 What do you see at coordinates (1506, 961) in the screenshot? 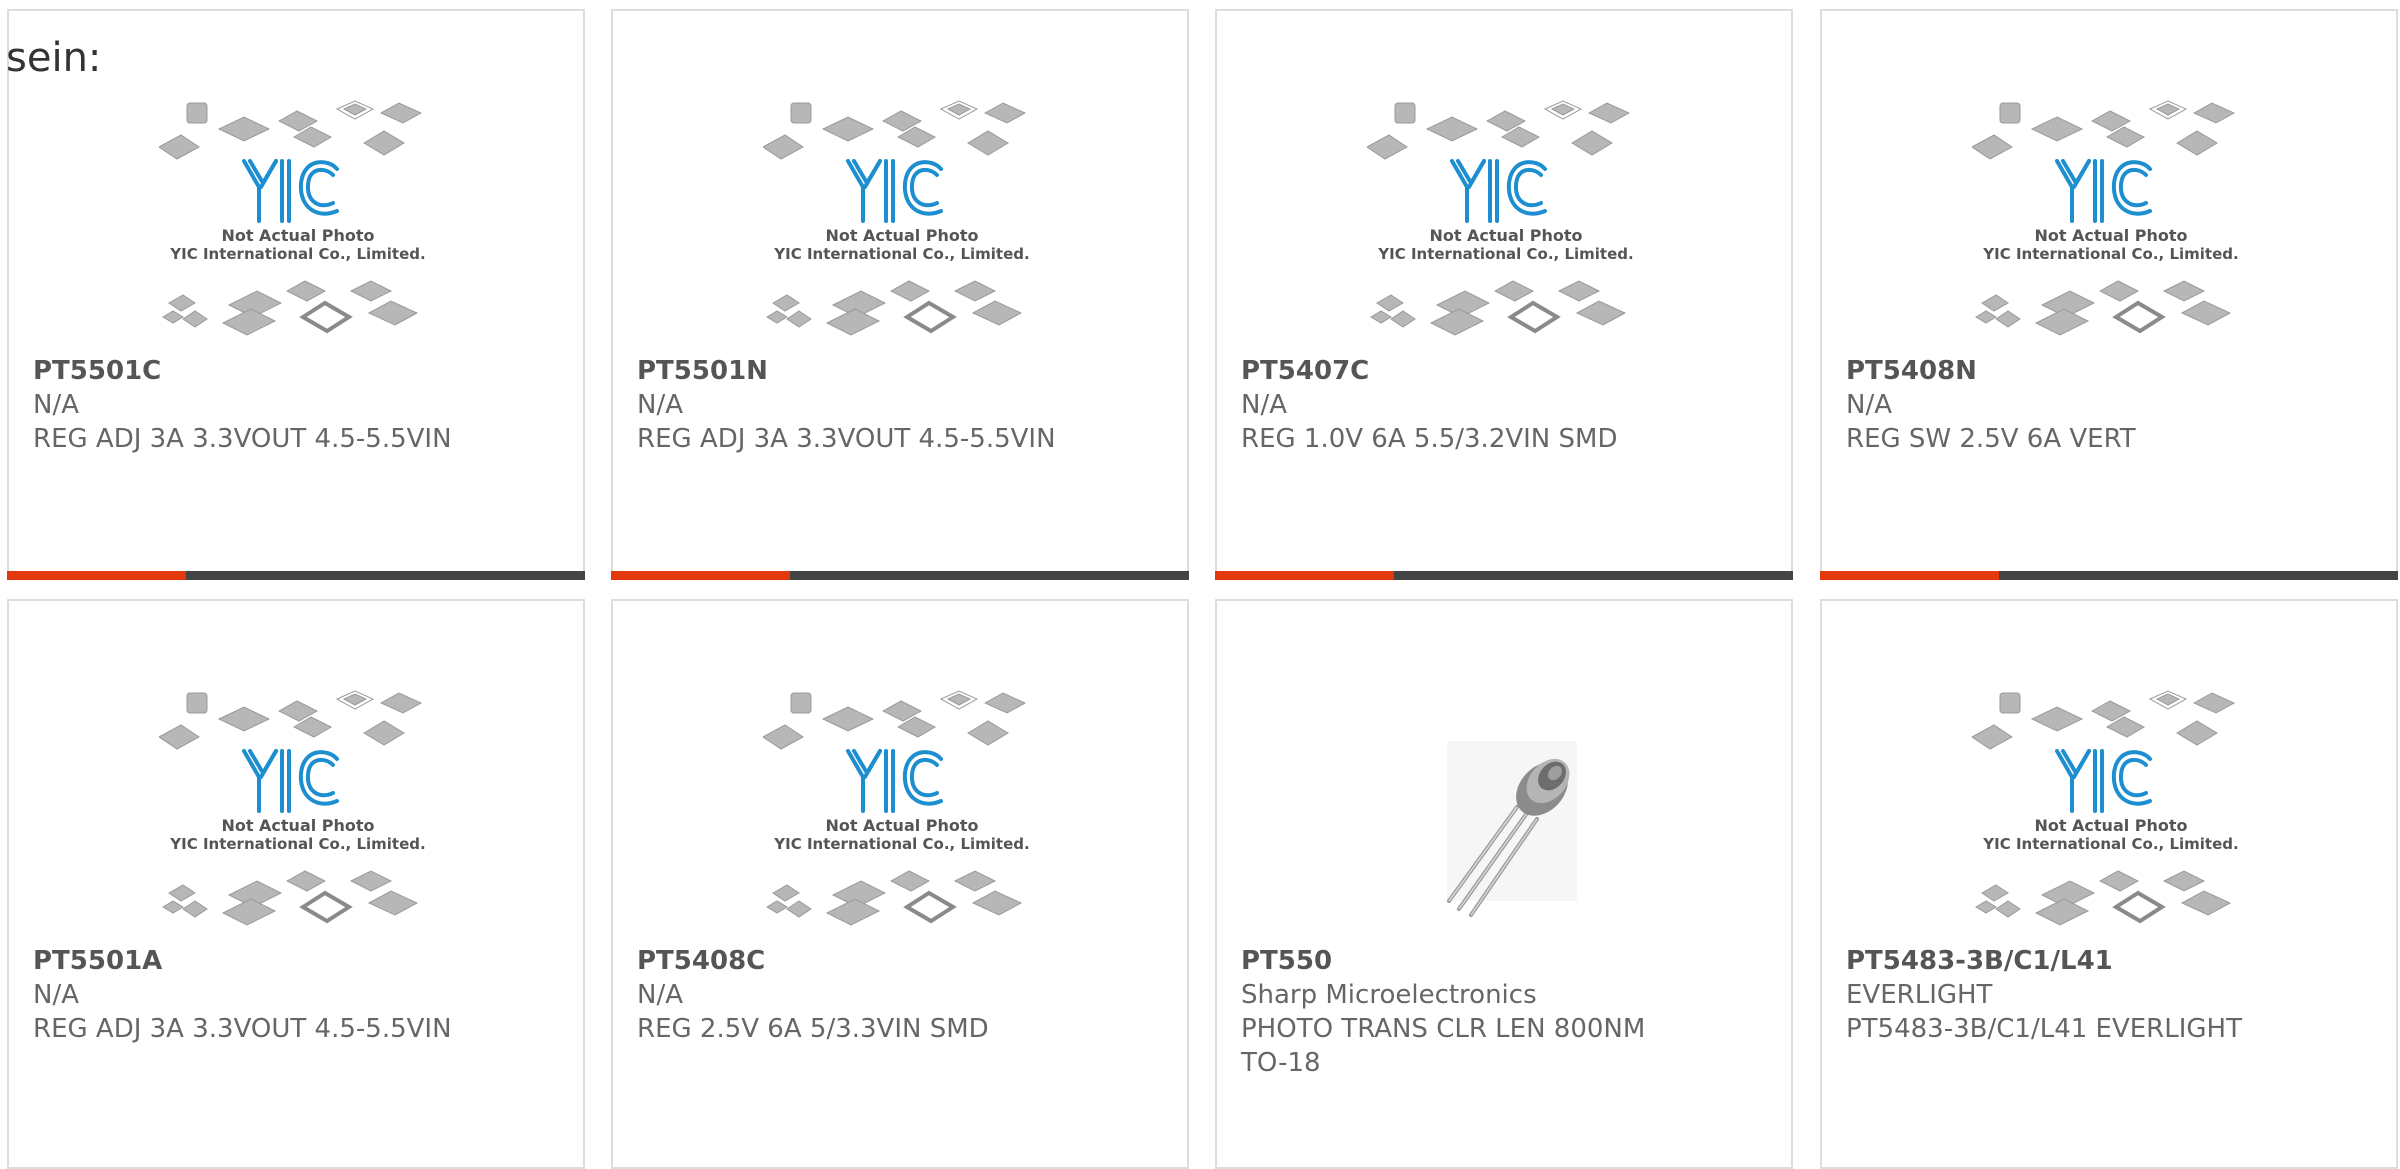
I see `part-number: PT550` at bounding box center [1506, 961].